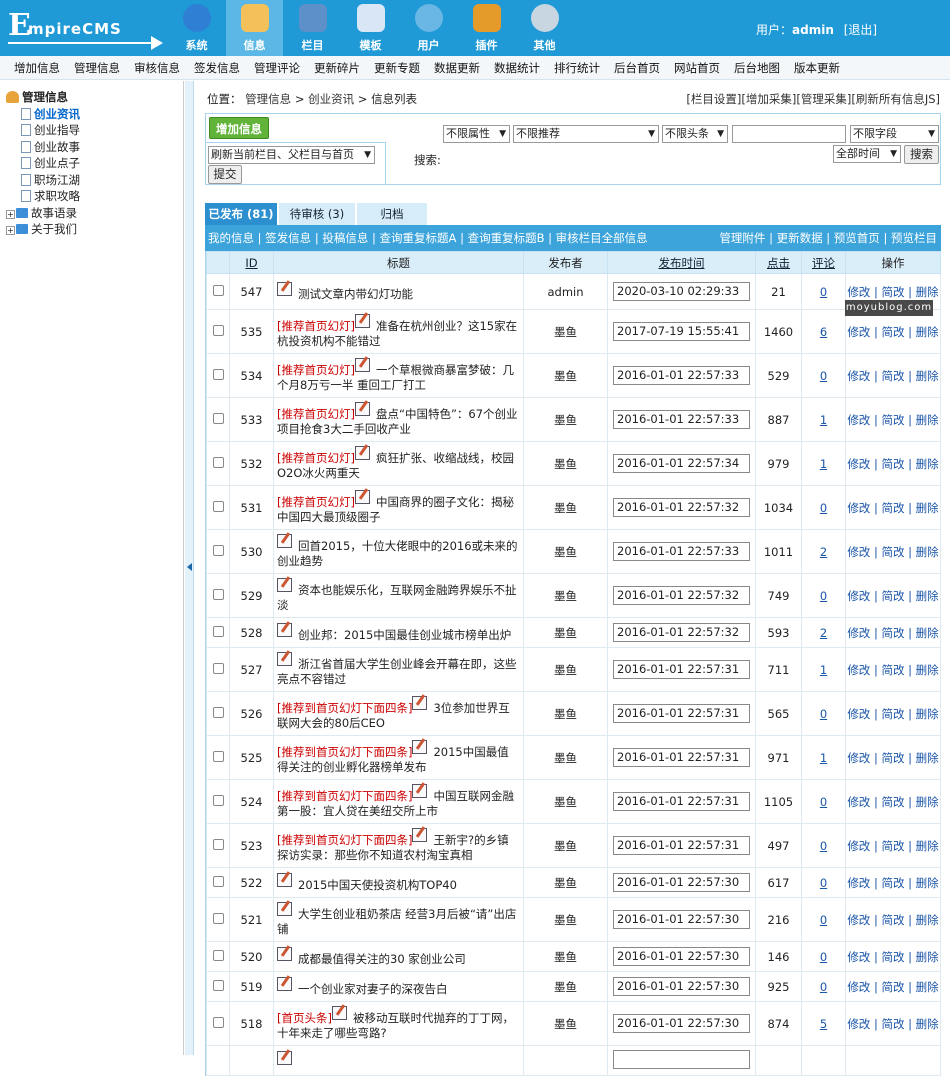 Image resolution: width=950 pixels, height=1076 pixels. What do you see at coordinates (397, 671) in the screenshot?
I see `row-title: 浙江省首届大学生创业峰会开幕在即，这些亮点不容错过` at bounding box center [397, 671].